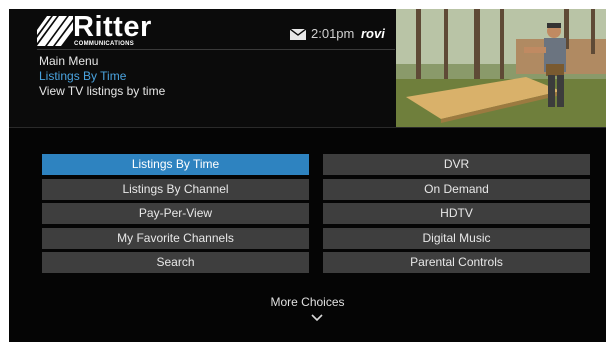 The image size is (615, 351). What do you see at coordinates (456, 238) in the screenshot?
I see `menu-digital-music: Digital Music` at bounding box center [456, 238].